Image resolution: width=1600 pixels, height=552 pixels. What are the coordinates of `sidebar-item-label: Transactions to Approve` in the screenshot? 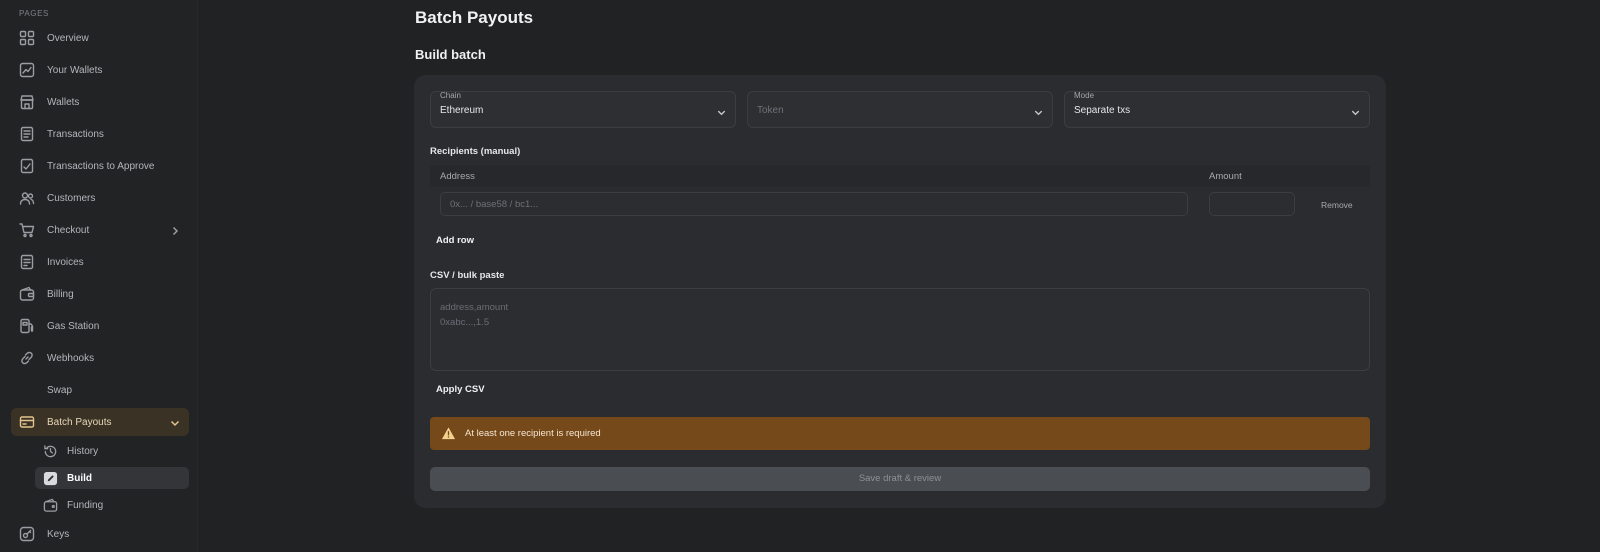 It's located at (101, 166).